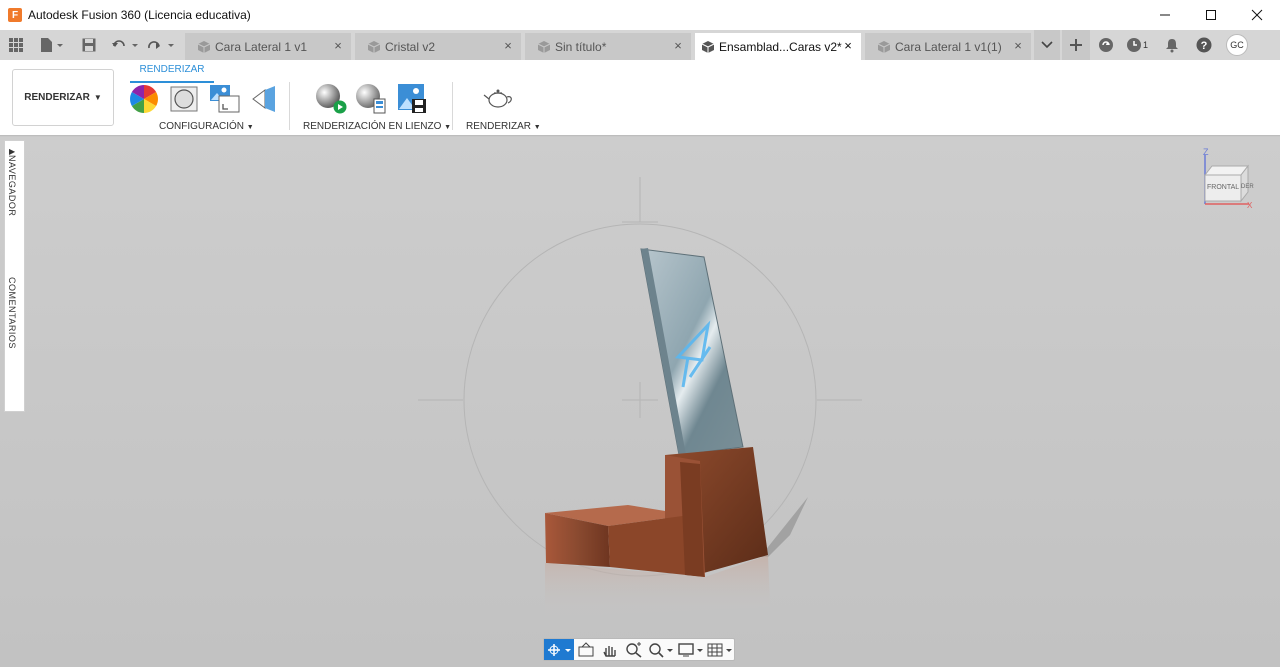 Image resolution: width=1280 pixels, height=667 pixels. I want to click on appearance-color-wheel-icon, so click(144, 99).